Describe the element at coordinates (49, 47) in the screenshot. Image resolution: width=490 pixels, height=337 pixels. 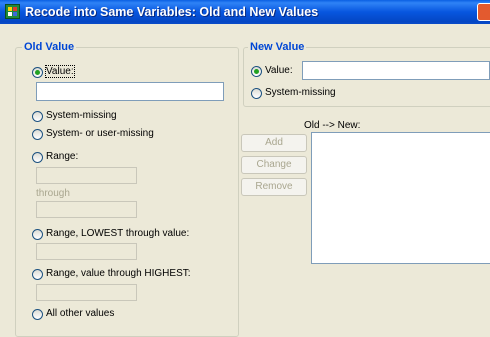
I see `old-value-legend: Old Value` at that location.